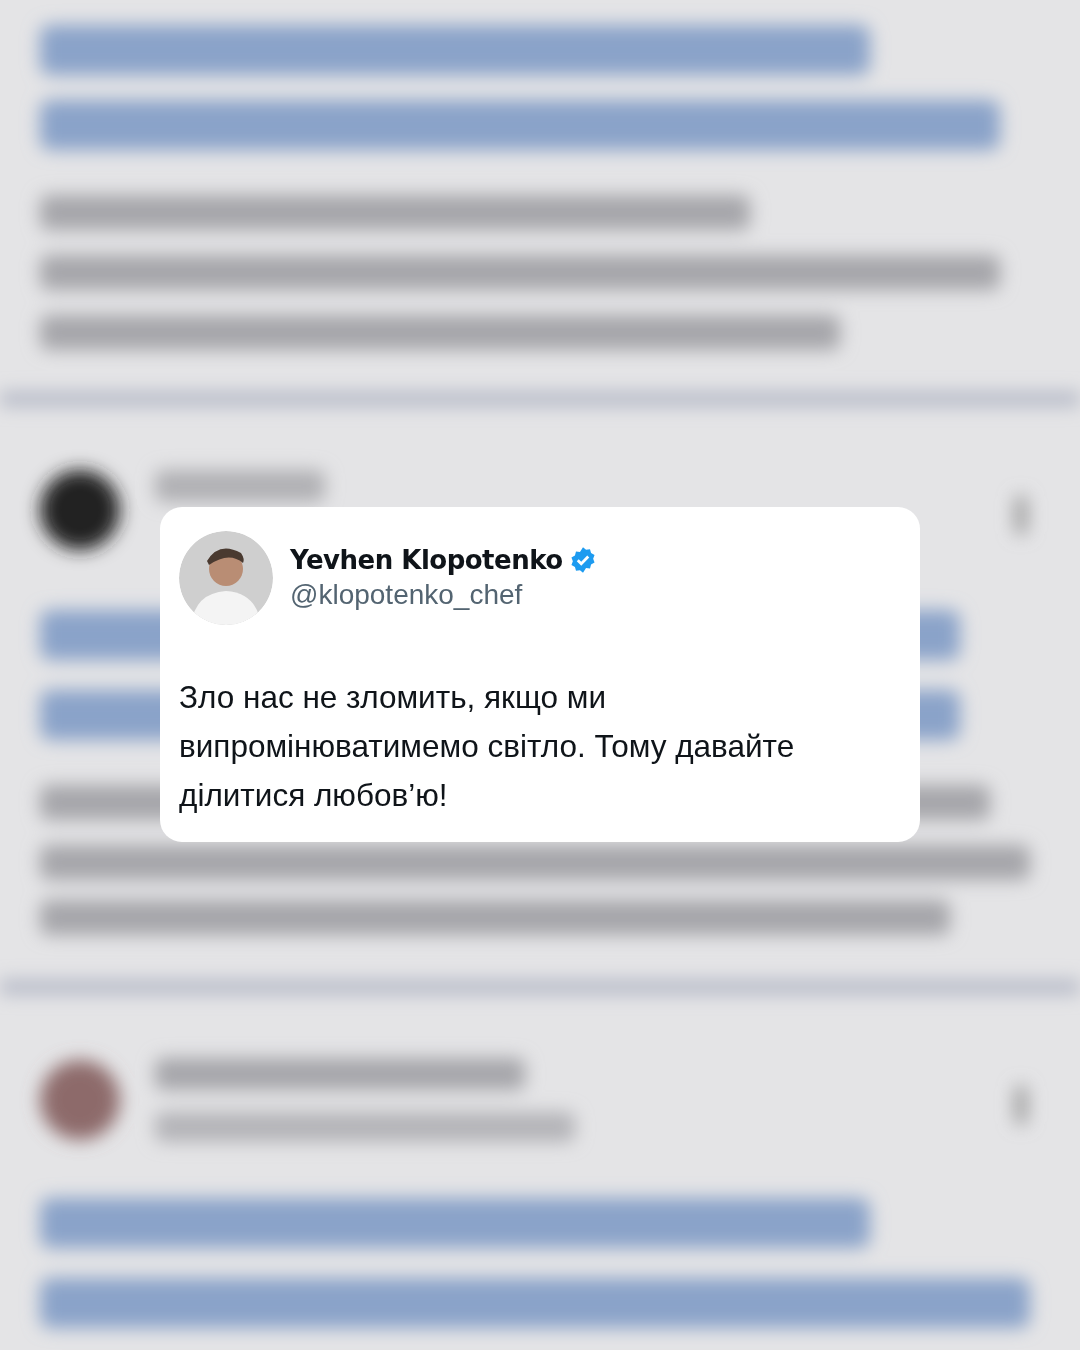 This screenshot has width=1080, height=1350. What do you see at coordinates (407, 595) in the screenshot?
I see `author-handle: @klopotenko_chef` at bounding box center [407, 595].